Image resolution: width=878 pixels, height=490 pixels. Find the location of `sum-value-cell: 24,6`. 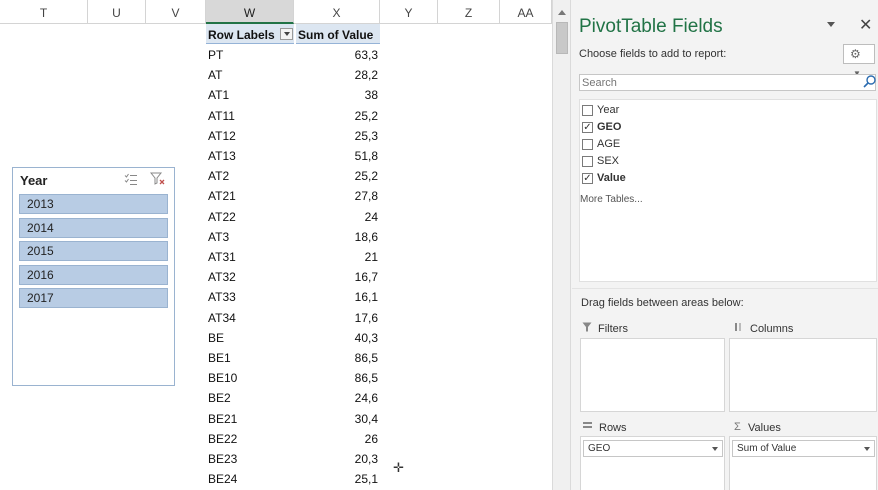

sum-value-cell: 24,6 is located at coordinates (337, 397).